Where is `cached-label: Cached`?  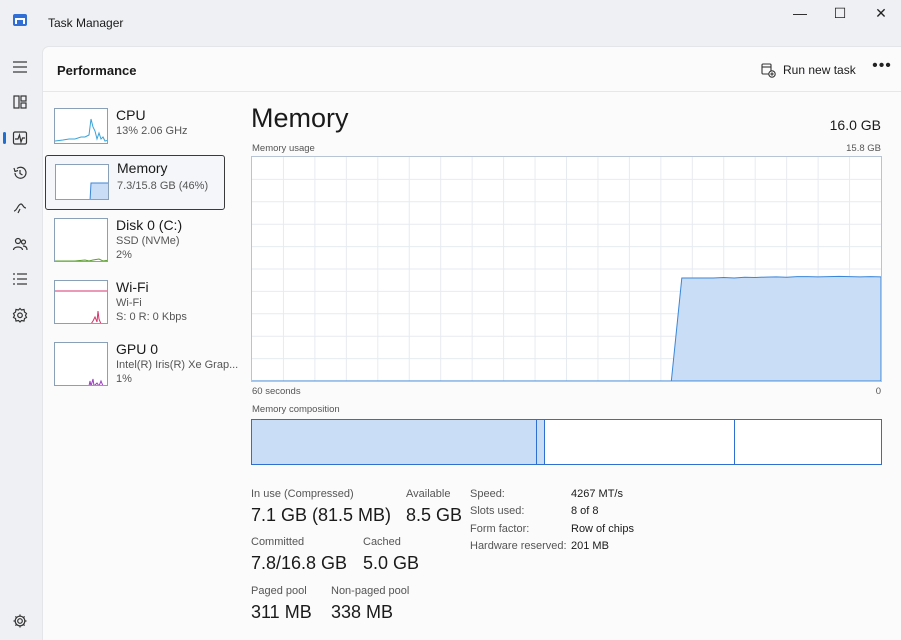 cached-label: Cached is located at coordinates (382, 542).